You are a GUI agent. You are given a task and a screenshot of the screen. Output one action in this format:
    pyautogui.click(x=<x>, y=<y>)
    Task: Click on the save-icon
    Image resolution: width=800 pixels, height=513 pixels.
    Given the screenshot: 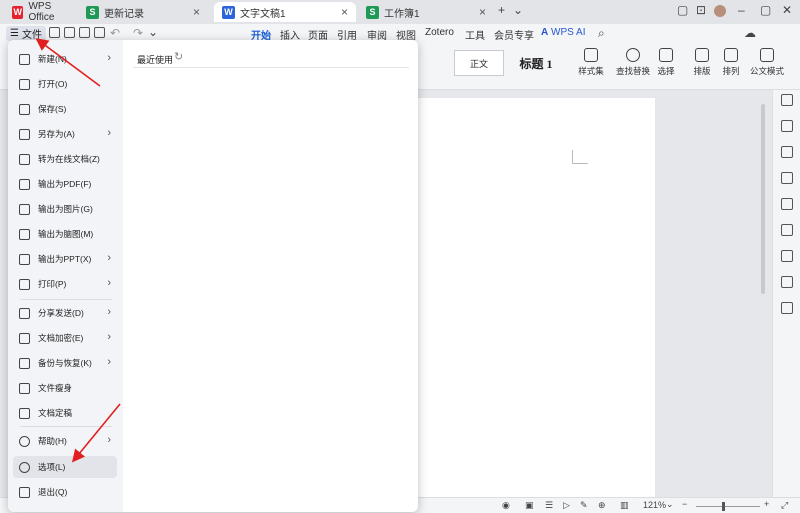 What is the action you would take?
    pyautogui.click(x=54, y=32)
    